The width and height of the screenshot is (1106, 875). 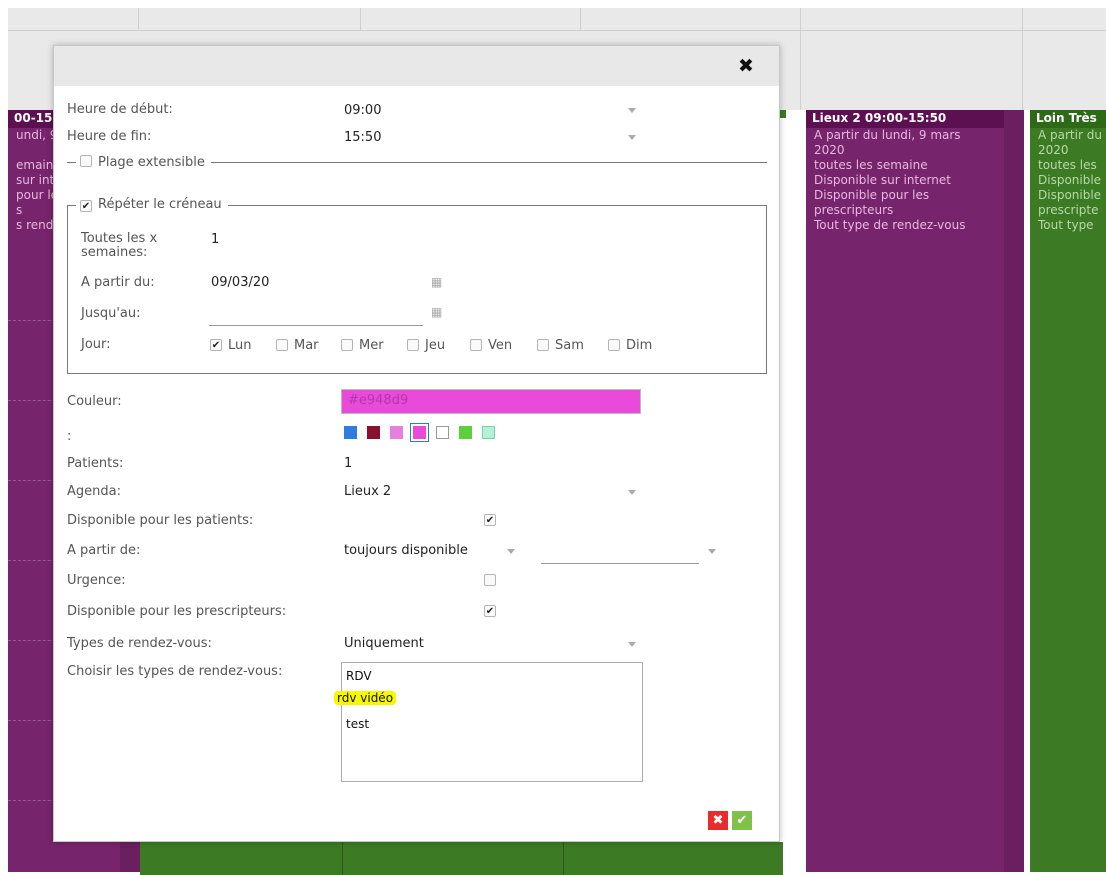 What do you see at coordinates (362, 110) in the screenshot?
I see `start-time-select: 09:00` at bounding box center [362, 110].